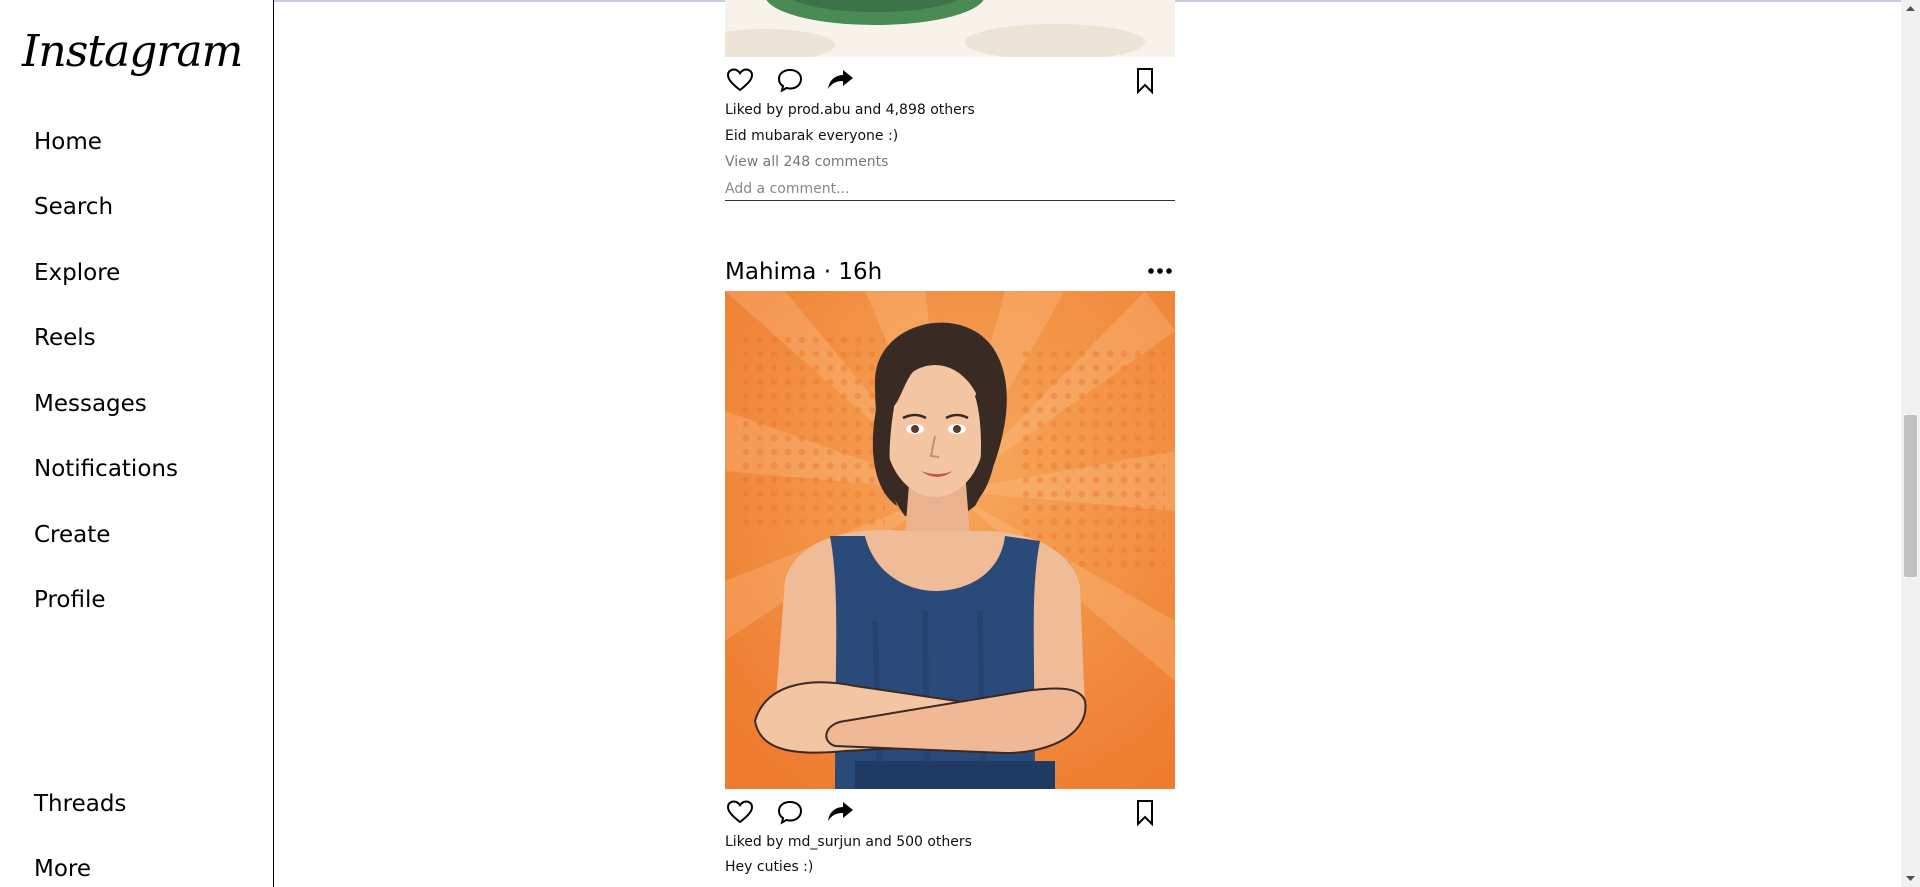 This screenshot has width=1920, height=887. Describe the element at coordinates (77, 273) in the screenshot. I see `sidebar-item-explore: Explore` at that location.